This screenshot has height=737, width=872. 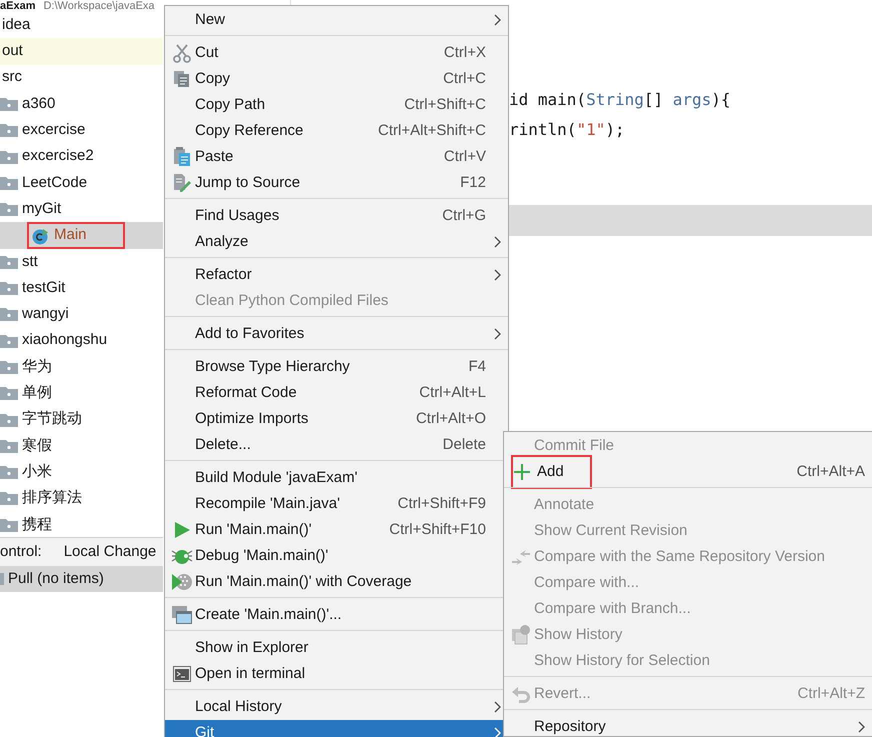 I want to click on menu-item: Copy Ctrl+C, so click(x=336, y=79).